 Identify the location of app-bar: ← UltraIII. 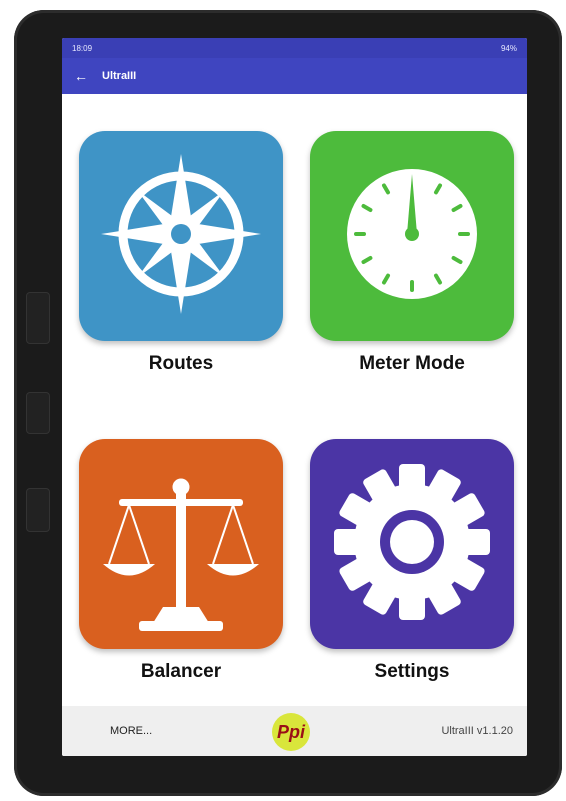
(294, 76).